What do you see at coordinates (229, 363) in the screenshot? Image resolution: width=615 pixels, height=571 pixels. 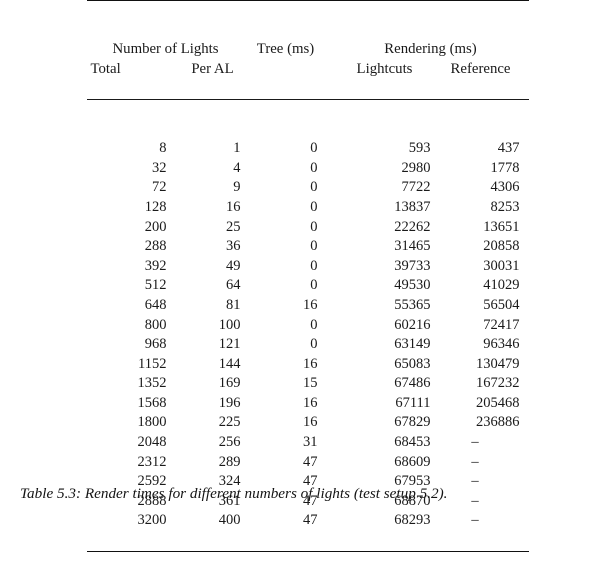 I see `cell-per-al: 144` at bounding box center [229, 363].